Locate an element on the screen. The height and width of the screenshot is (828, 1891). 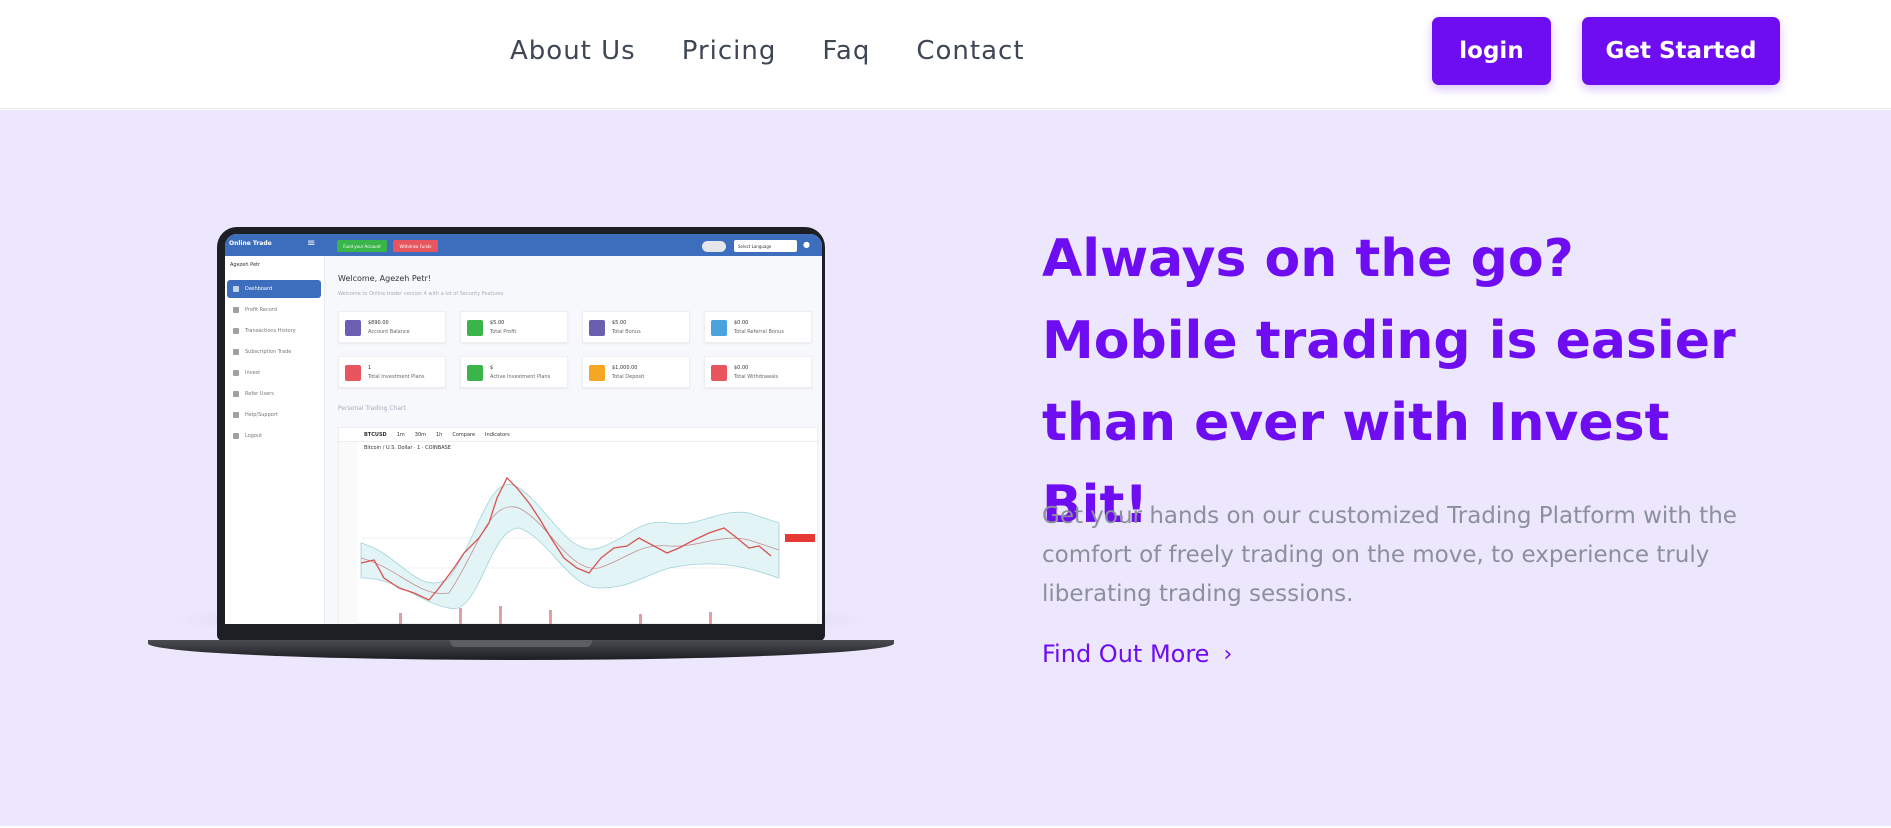
main-nav: About Us Pricing Faq Contact is located at coordinates (767, 51).